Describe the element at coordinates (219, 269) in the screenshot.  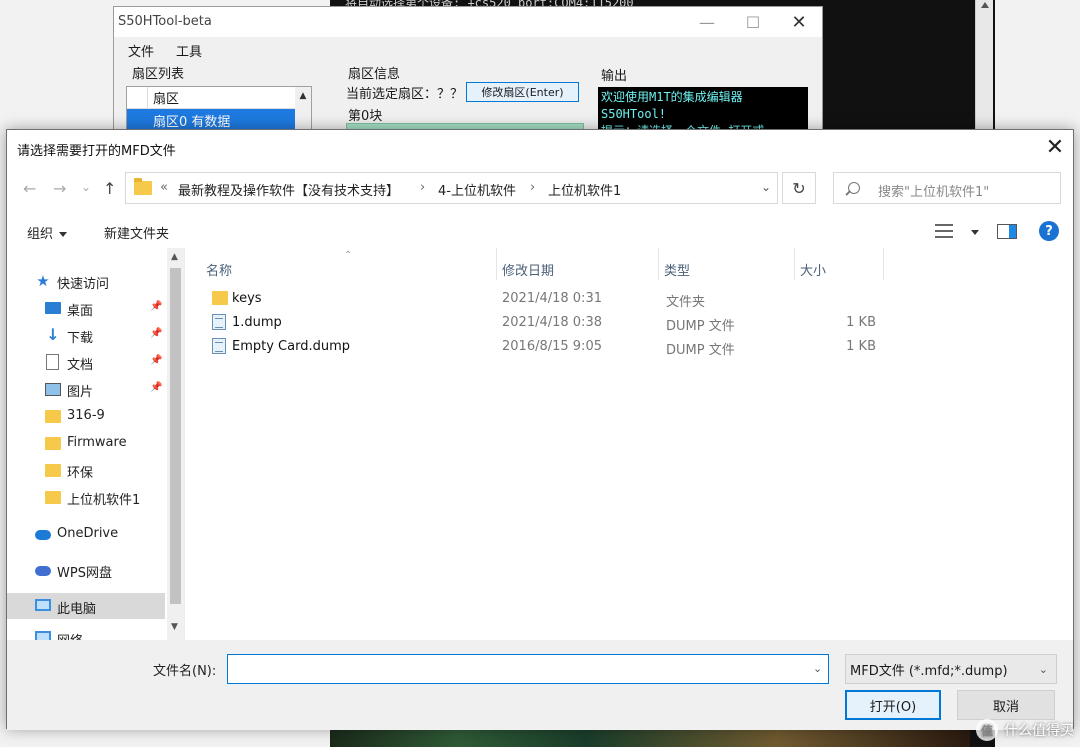
I see `column-header-name: 名称` at that location.